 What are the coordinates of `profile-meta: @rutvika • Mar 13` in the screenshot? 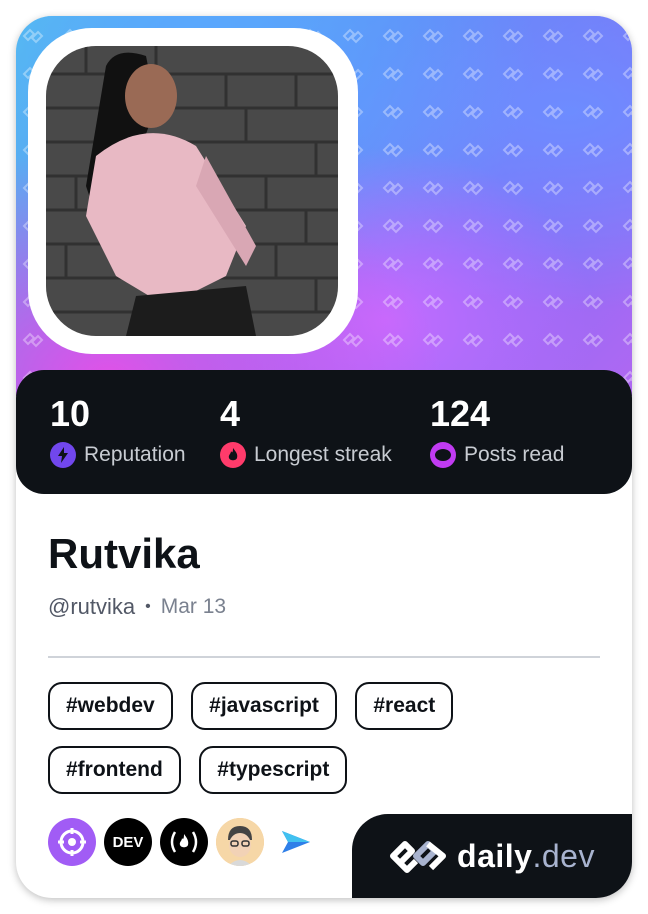 It's located at (137, 607).